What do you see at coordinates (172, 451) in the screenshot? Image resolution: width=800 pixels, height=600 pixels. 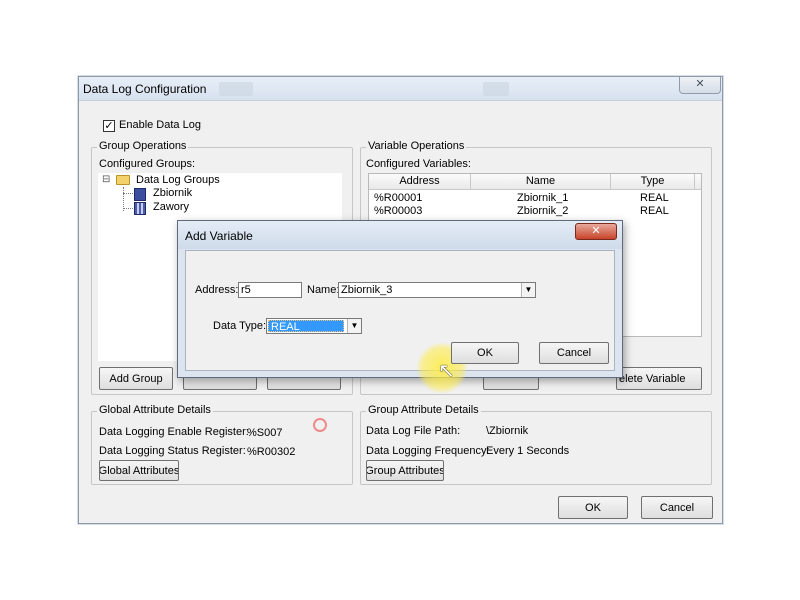 I see `status-register-label: Data Logging Status Register:` at bounding box center [172, 451].